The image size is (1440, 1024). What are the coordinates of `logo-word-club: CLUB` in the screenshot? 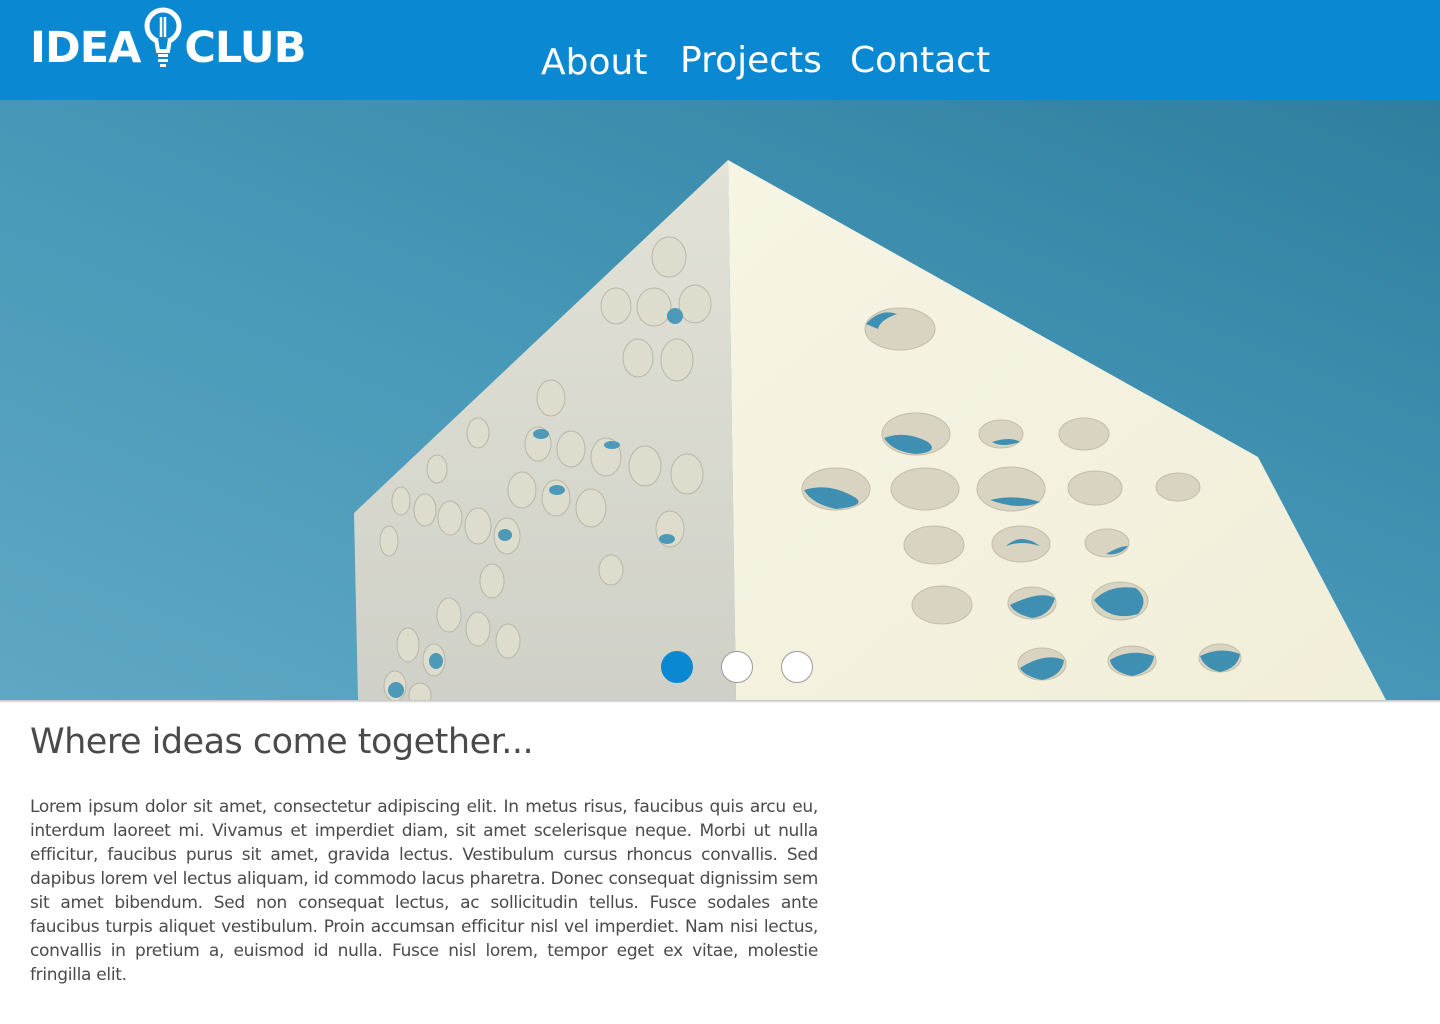 It's located at (245, 48).